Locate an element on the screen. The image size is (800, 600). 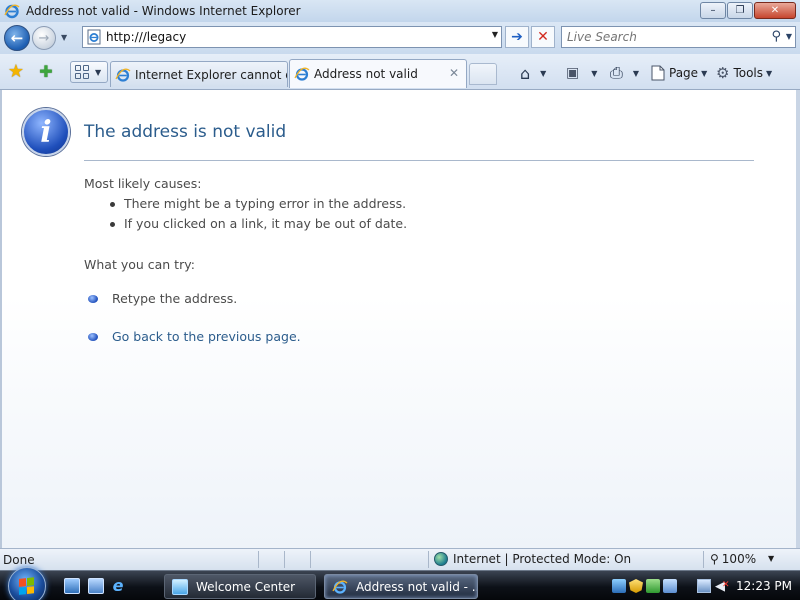
recent-pages-dropdown: ▼ is located at coordinates (64, 37).